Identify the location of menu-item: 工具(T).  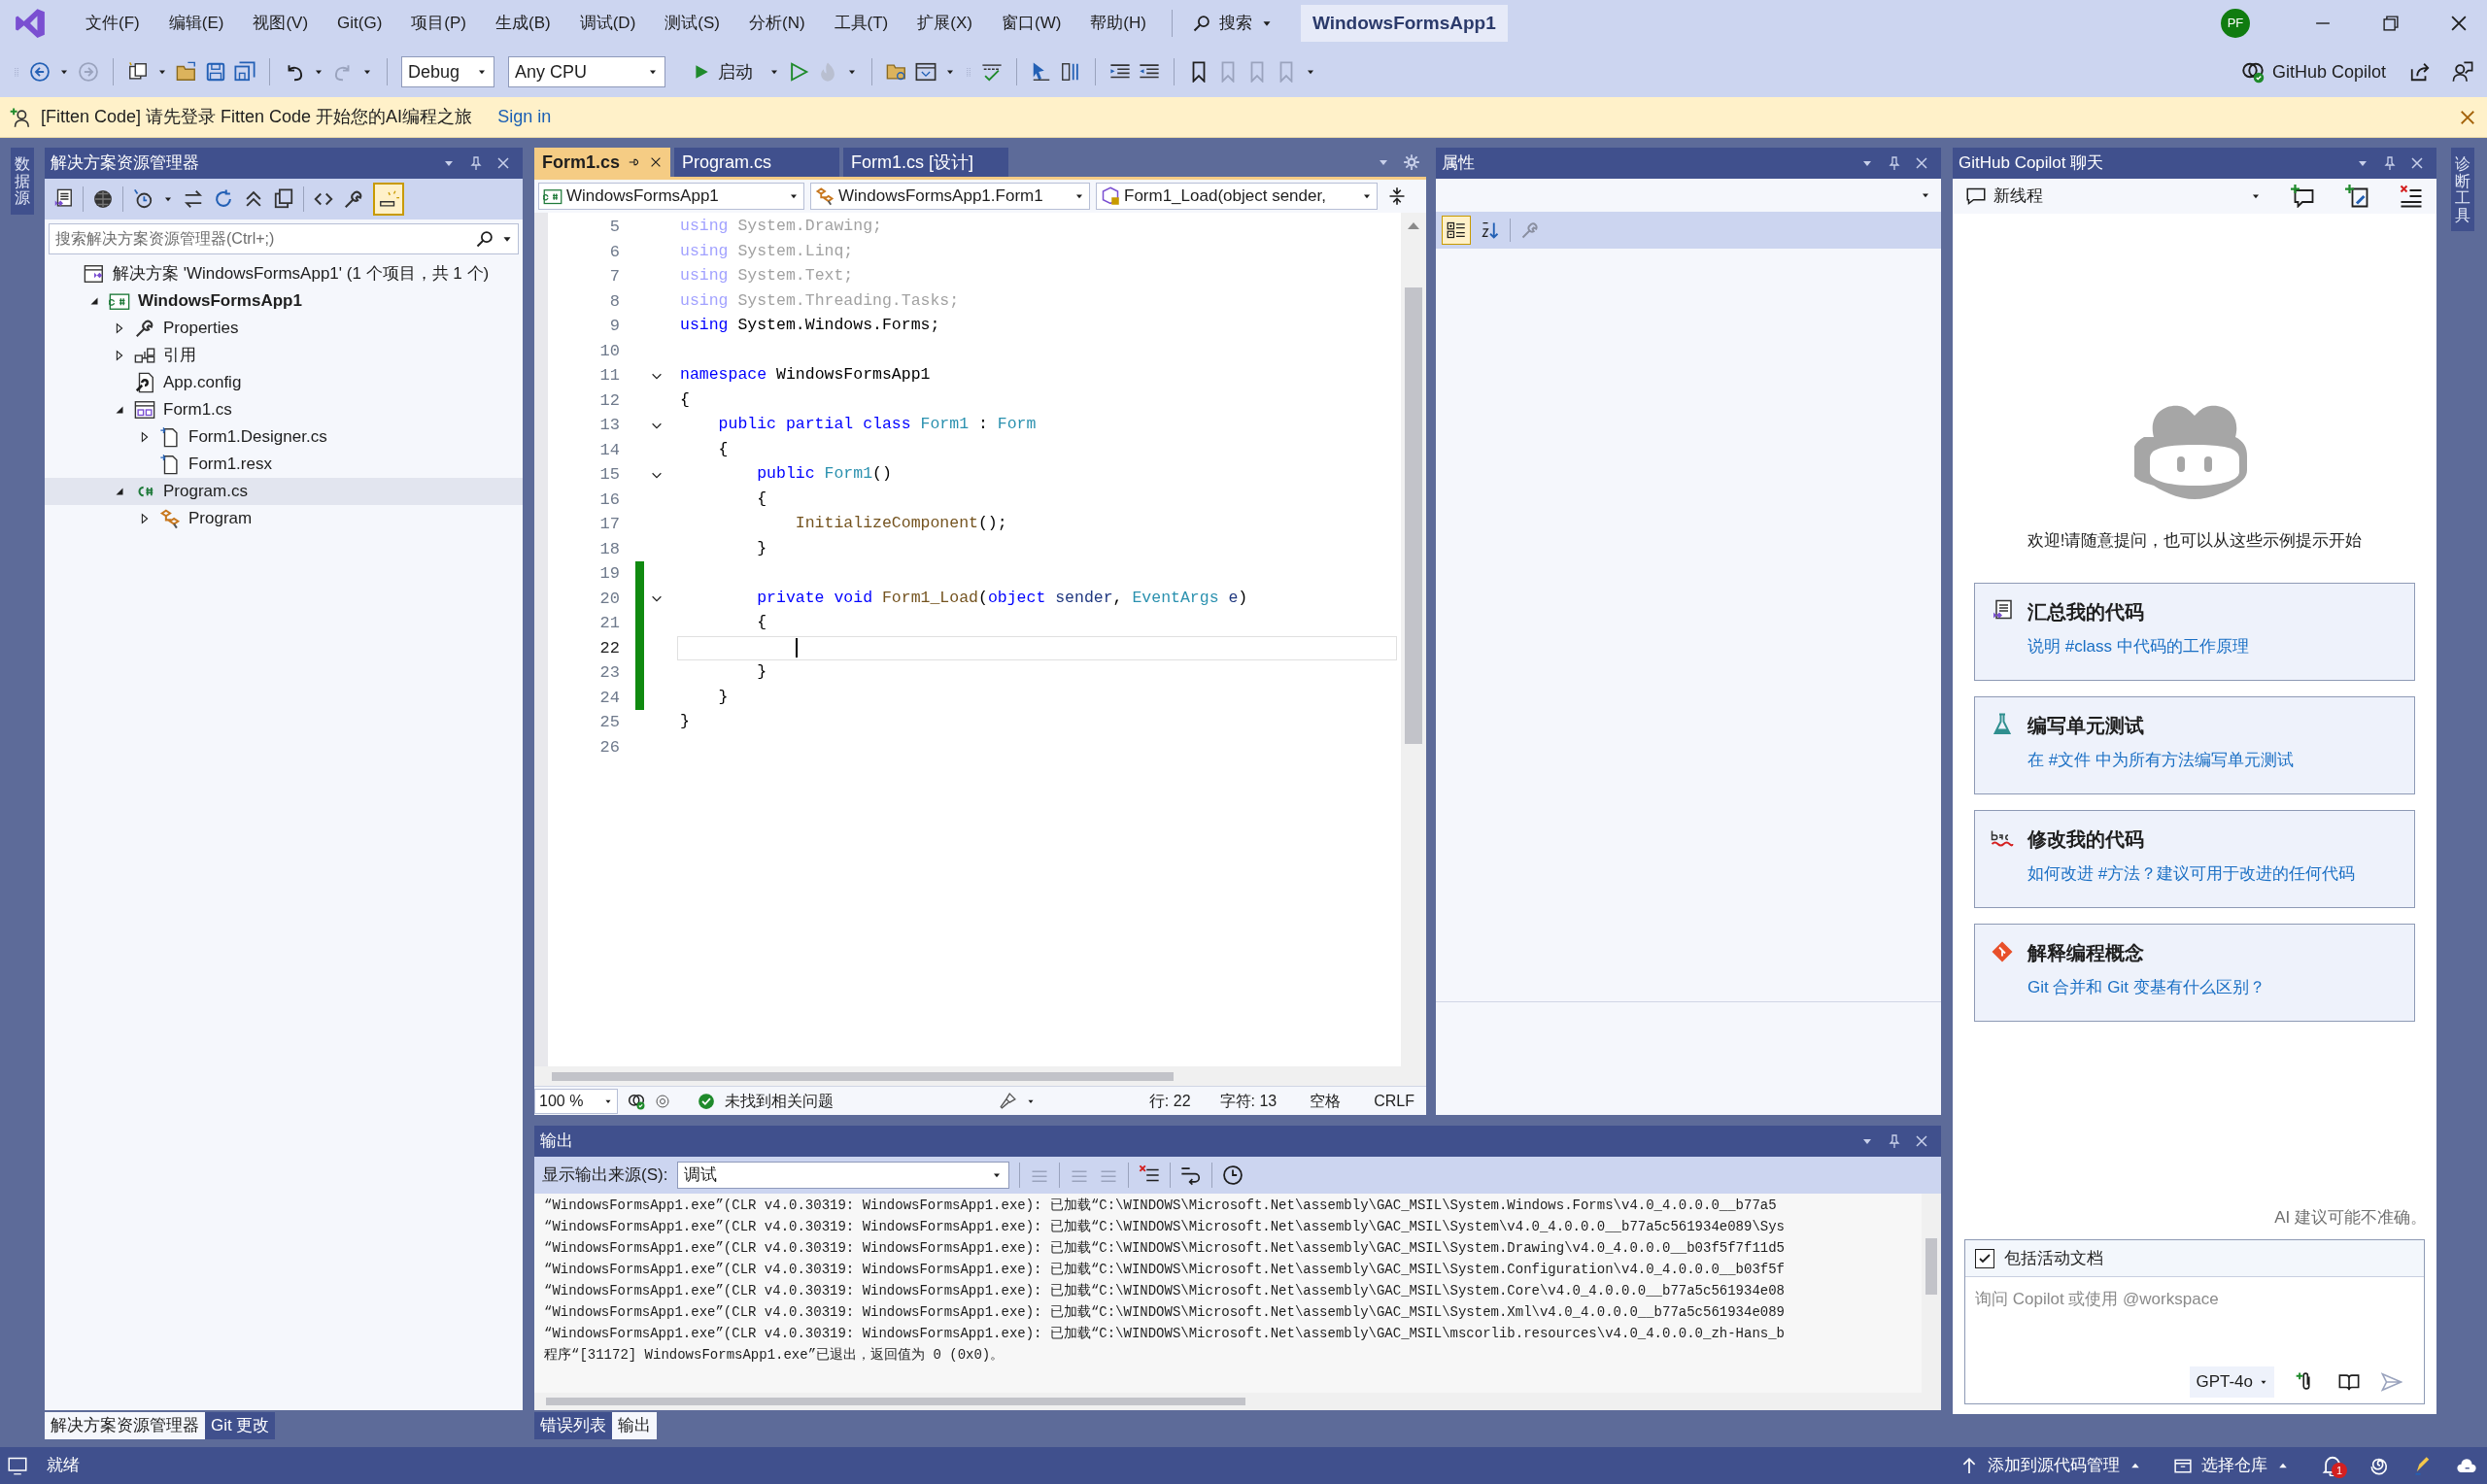
(861, 23).